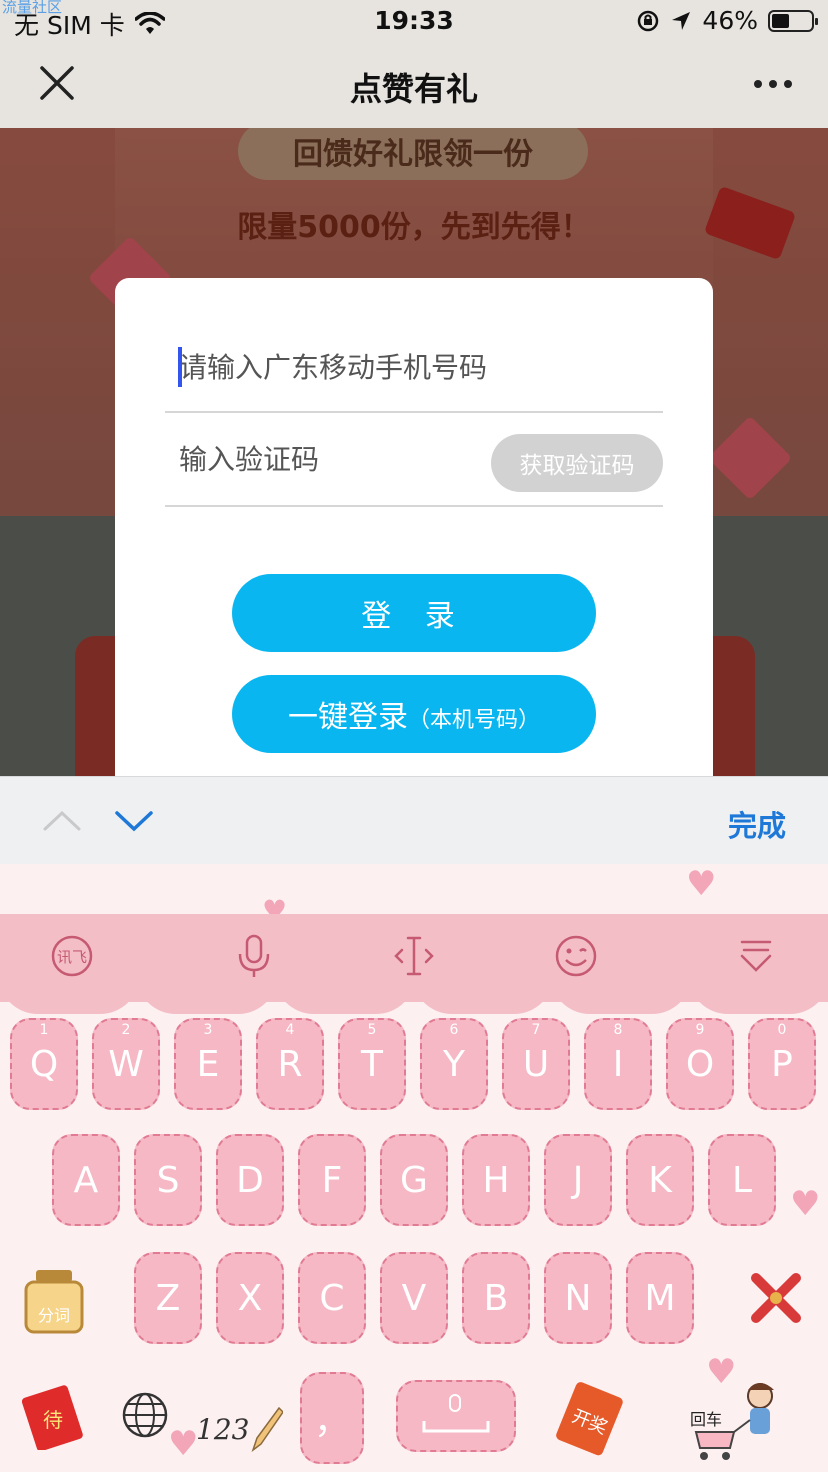 The image size is (828, 1472). I want to click on get-code-button: 获取验证码, so click(577, 463).